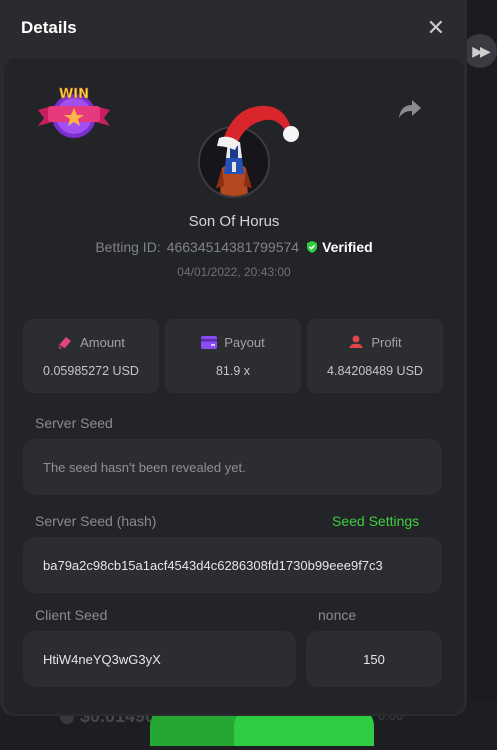 The image size is (497, 750). What do you see at coordinates (234, 221) in the screenshot?
I see `player-name: Son Of Horus` at bounding box center [234, 221].